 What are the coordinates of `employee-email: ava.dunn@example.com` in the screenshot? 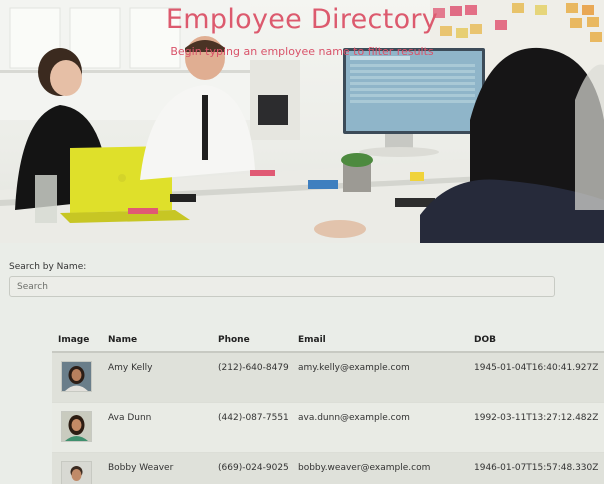 It's located at (354, 418).